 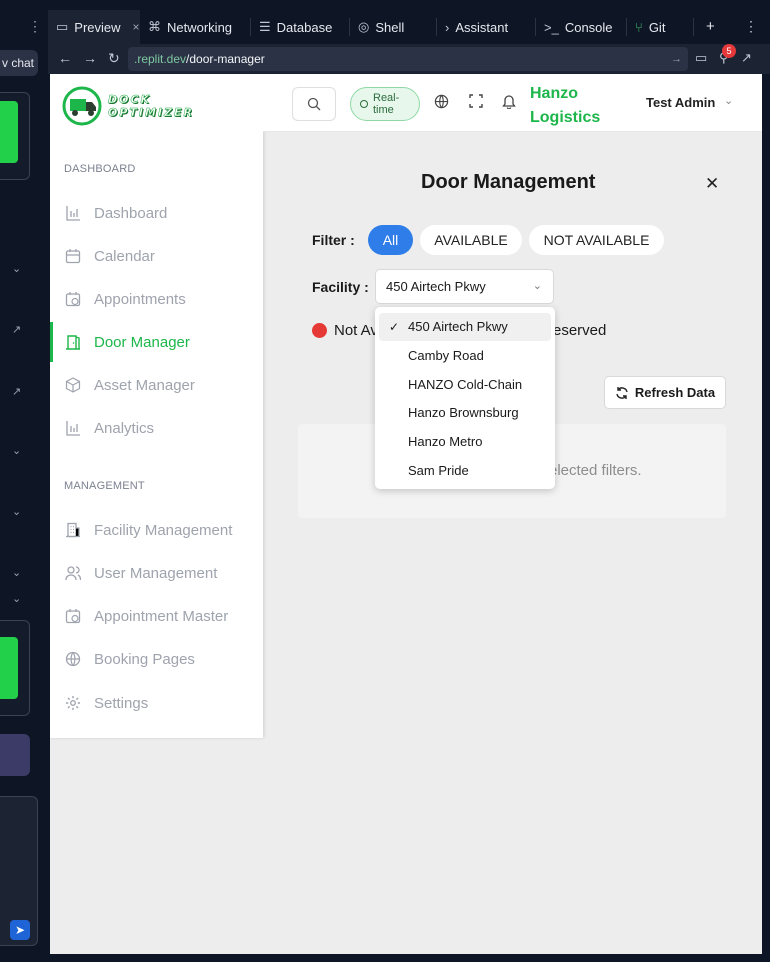 What do you see at coordinates (712, 184) in the screenshot?
I see `close-icon: ✕` at bounding box center [712, 184].